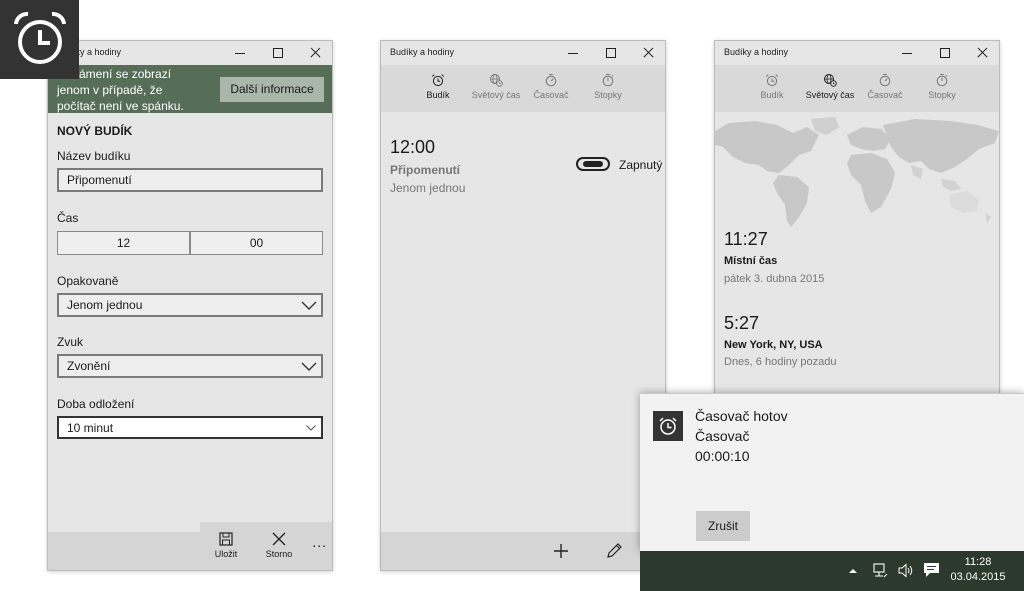 The width and height of the screenshot is (1024, 591). I want to click on repeat-value: Jenom jednou, so click(105, 305).